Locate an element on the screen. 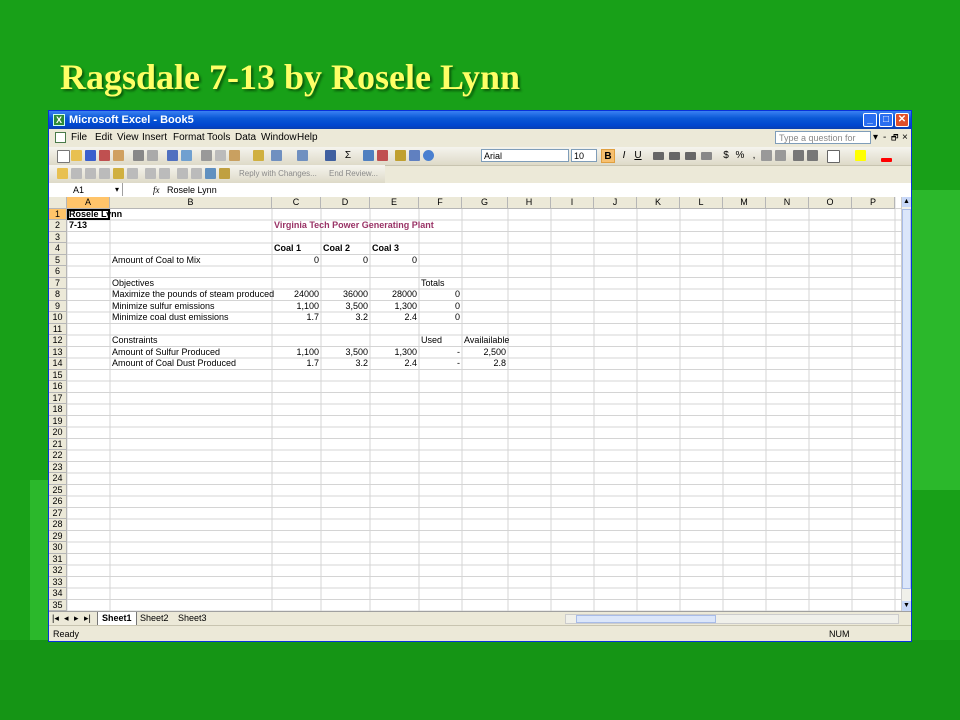 This screenshot has height=720, width=960. column-header-m: M is located at coordinates (744, 203).